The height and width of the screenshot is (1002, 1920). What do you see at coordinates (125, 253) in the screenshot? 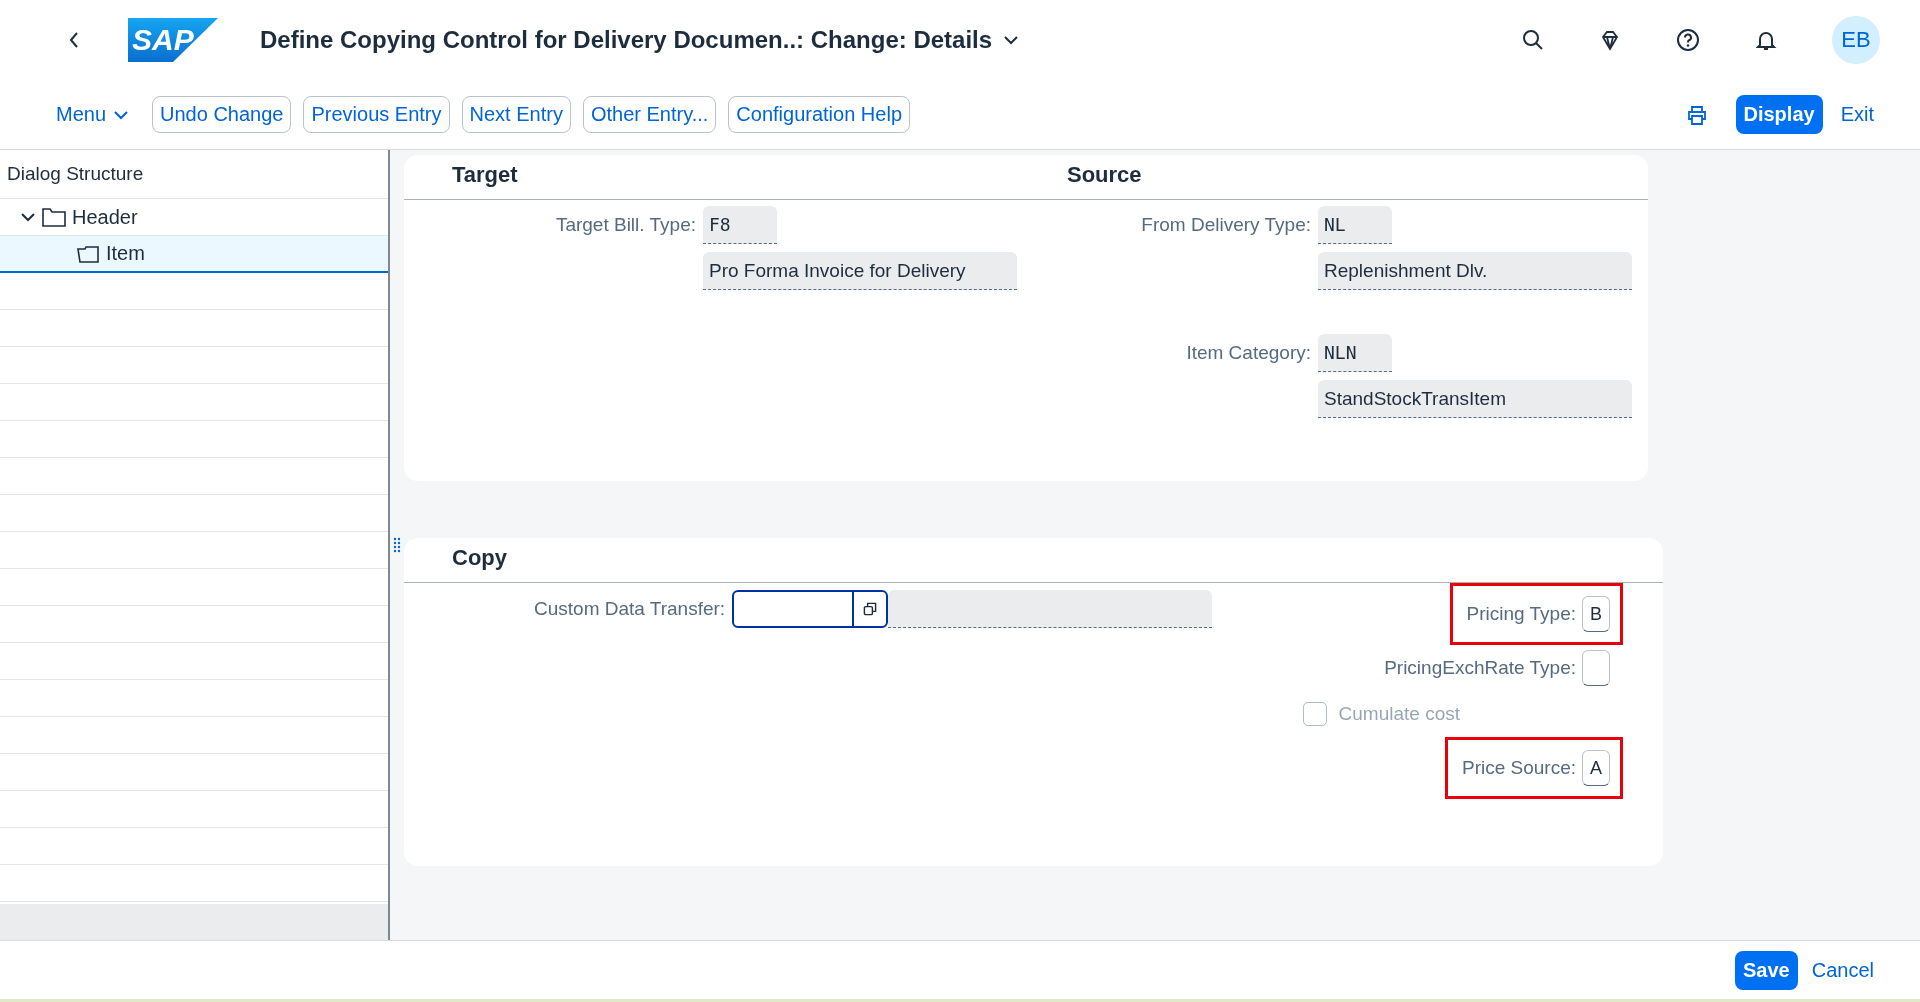
I see `tree-label: Item` at bounding box center [125, 253].